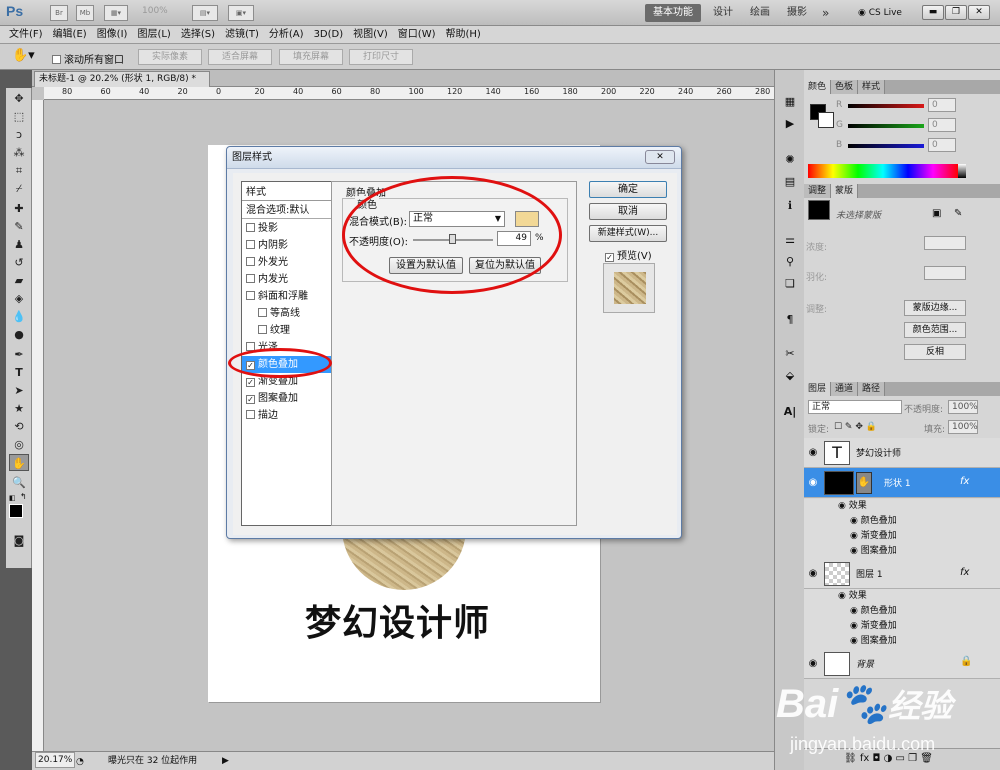 This screenshot has height=770, width=1000. What do you see at coordinates (463, 35) in the screenshot?
I see `menu-help: 帮助(H)` at bounding box center [463, 35].